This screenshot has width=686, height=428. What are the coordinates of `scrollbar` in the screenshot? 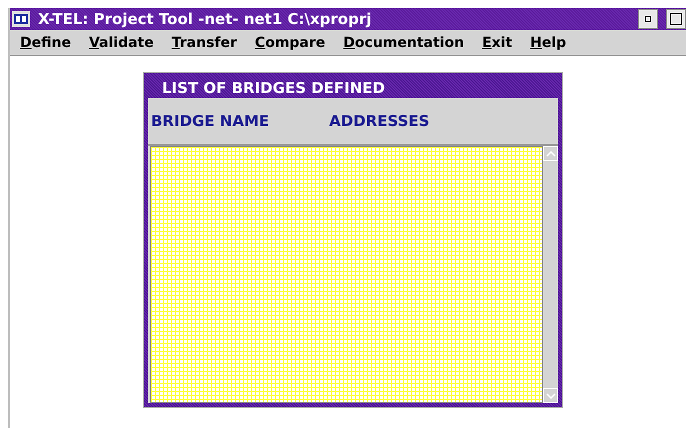 It's located at (550, 274).